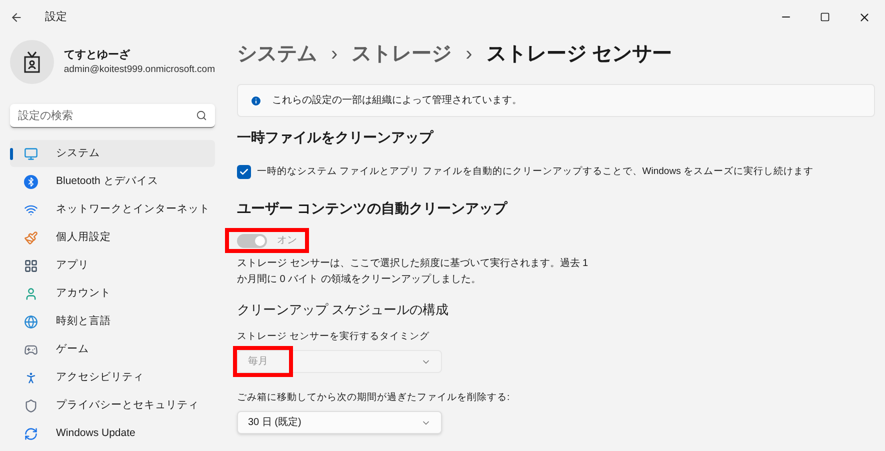 Image resolution: width=885 pixels, height=451 pixels. I want to click on breadcrumb-item: ストレージ, so click(402, 54).